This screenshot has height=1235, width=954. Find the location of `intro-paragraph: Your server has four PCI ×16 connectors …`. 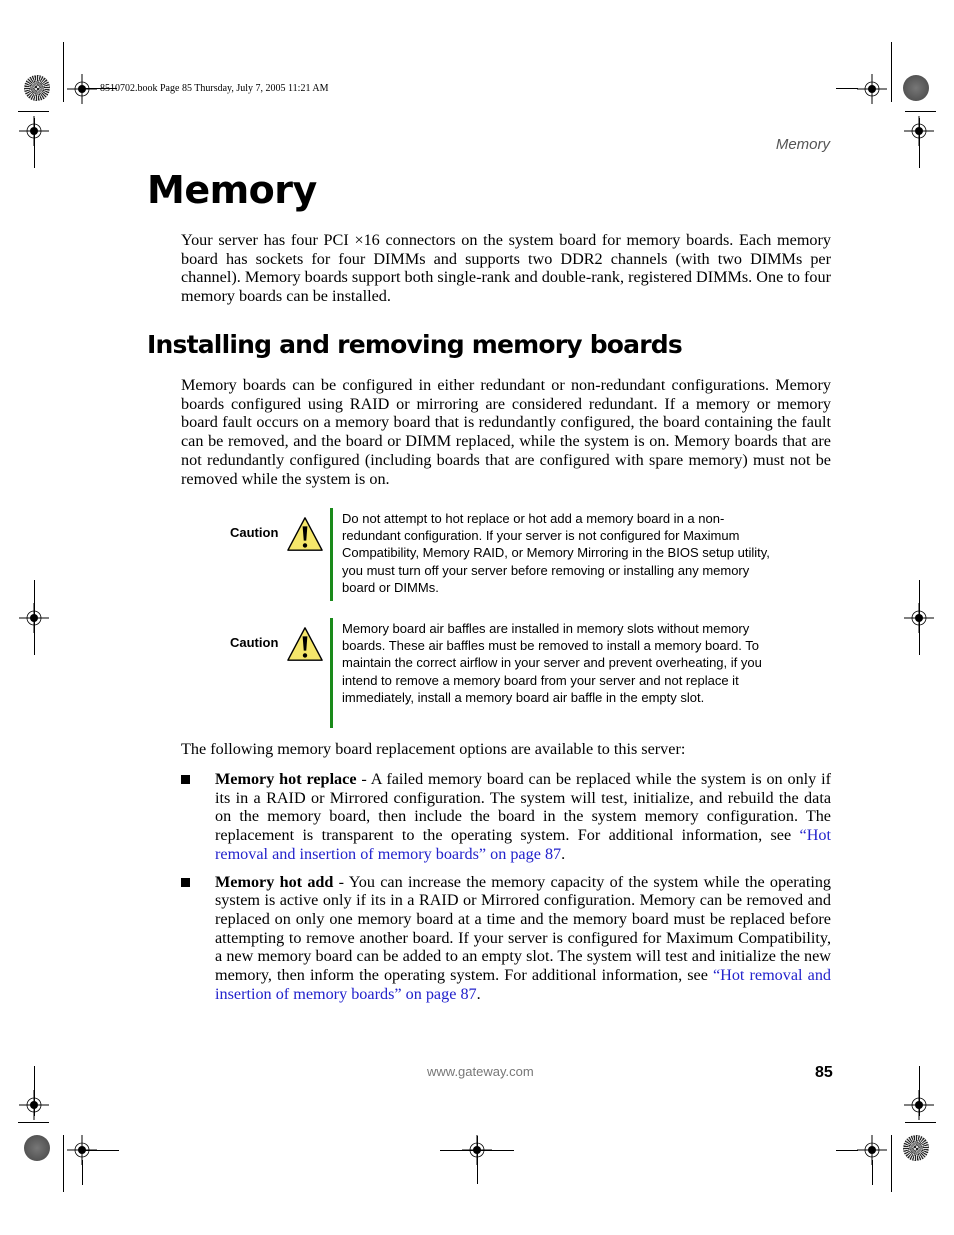

intro-paragraph: Your server has four PCI ×16 connectors … is located at coordinates (506, 268).